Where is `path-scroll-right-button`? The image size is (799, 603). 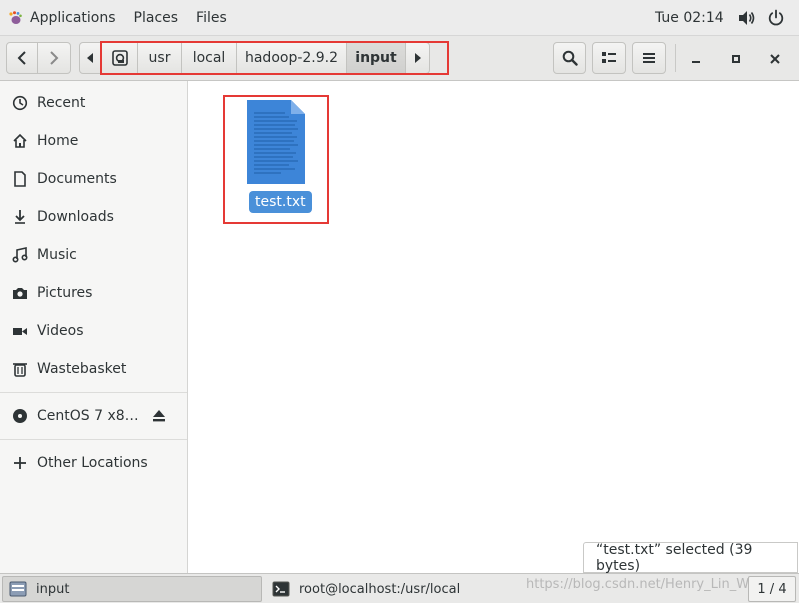
path-scroll-right-button is located at coordinates (417, 58).